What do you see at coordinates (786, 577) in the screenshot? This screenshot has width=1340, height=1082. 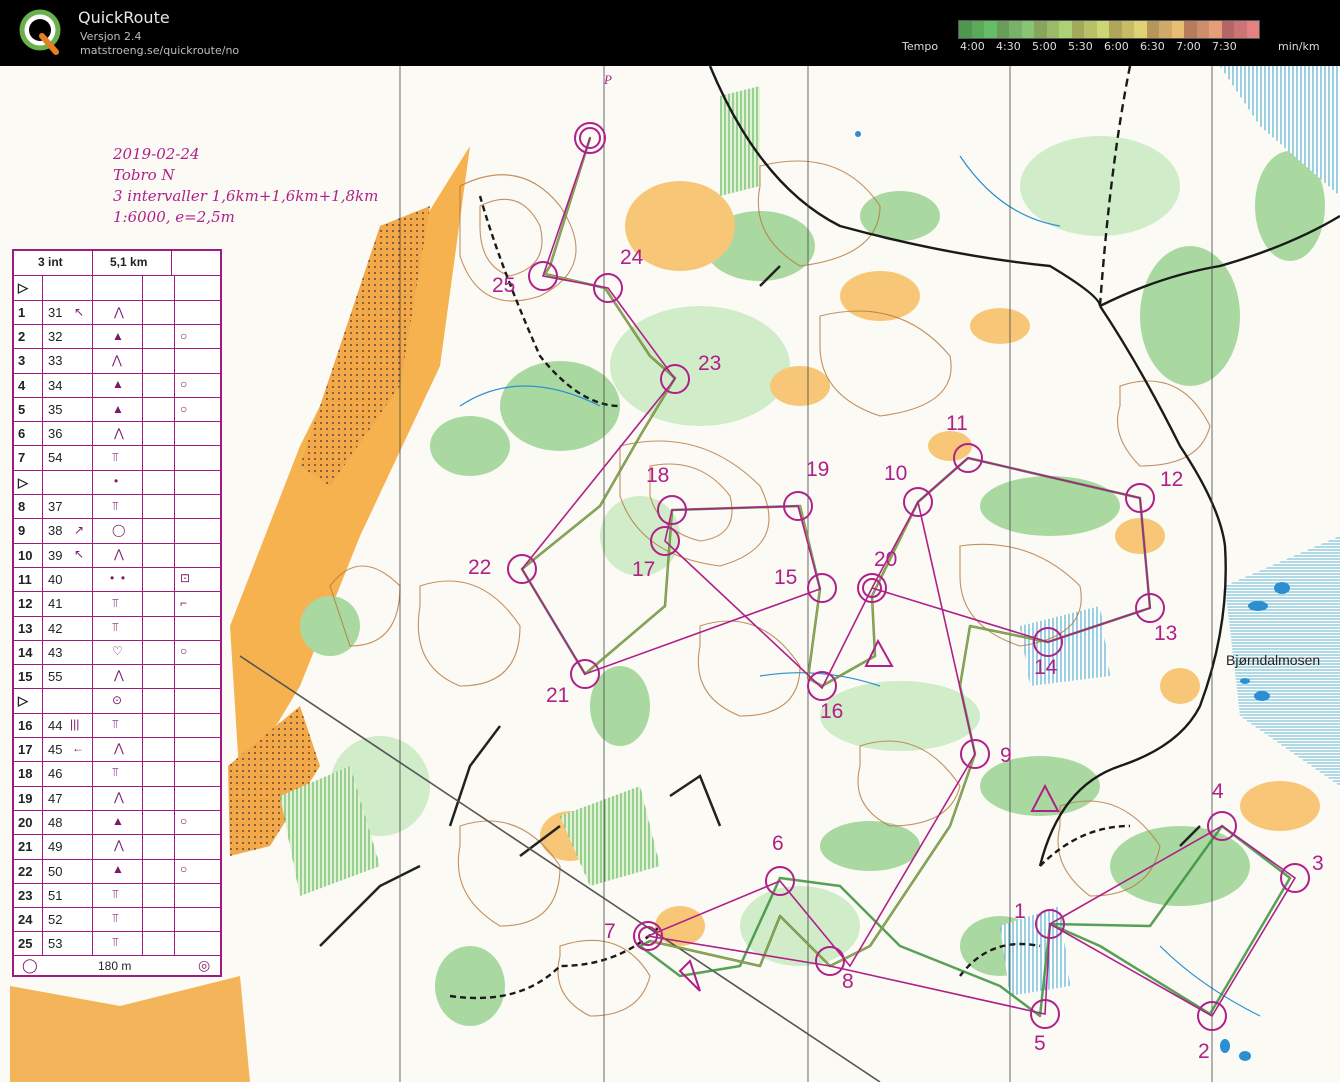 I see `control-number: 15` at bounding box center [786, 577].